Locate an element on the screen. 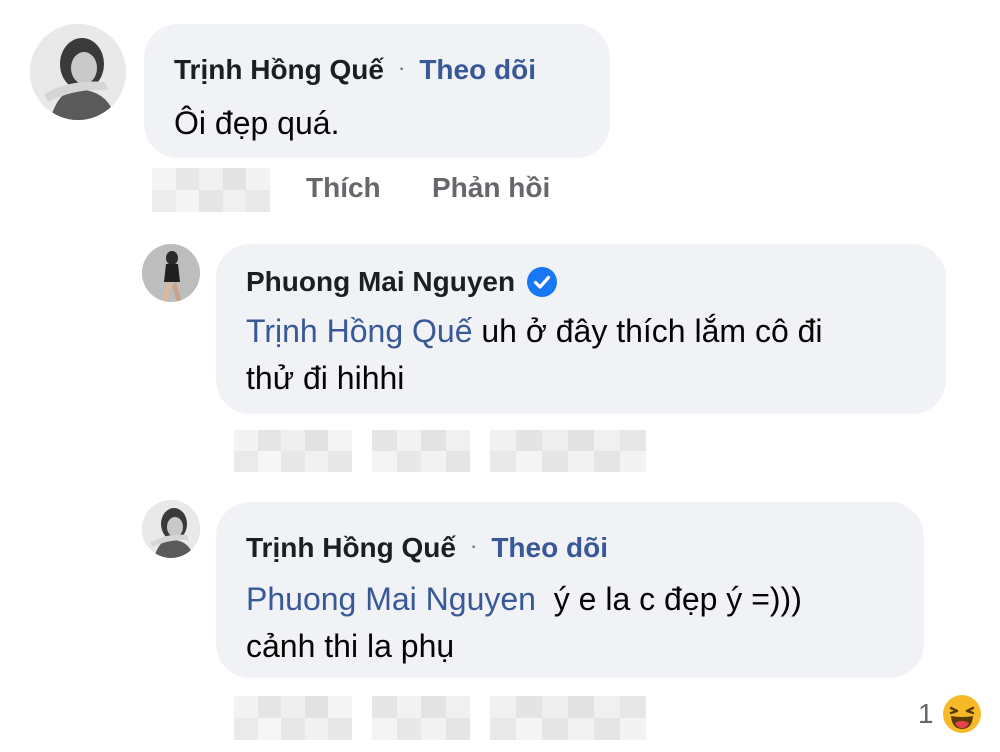  laughing-emoji-icon is located at coordinates (961, 714).